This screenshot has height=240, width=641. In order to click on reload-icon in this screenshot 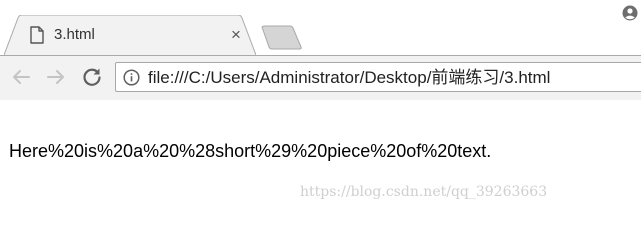, I will do `click(92, 77)`.